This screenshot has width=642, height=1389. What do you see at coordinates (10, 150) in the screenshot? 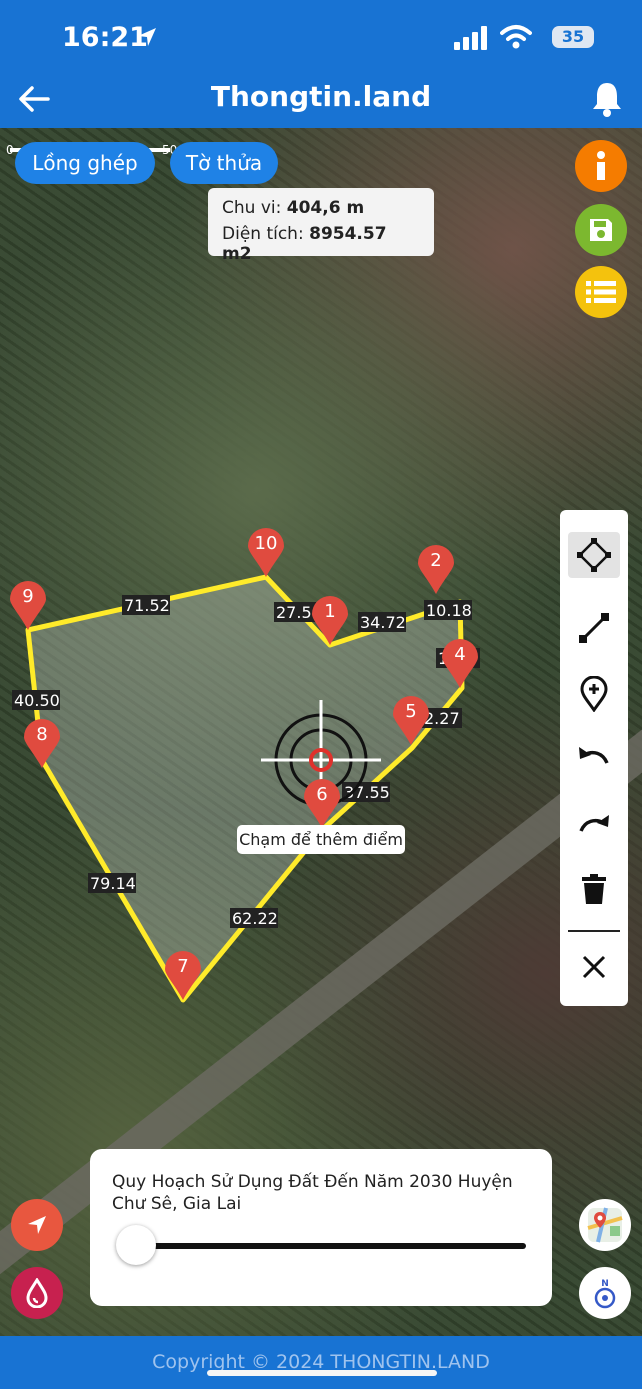
I see `scale-start-label: 0` at bounding box center [10, 150].